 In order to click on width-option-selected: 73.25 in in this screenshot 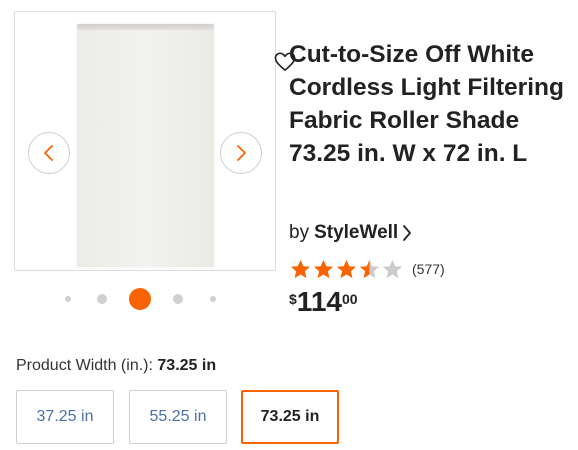, I will do `click(290, 417)`.